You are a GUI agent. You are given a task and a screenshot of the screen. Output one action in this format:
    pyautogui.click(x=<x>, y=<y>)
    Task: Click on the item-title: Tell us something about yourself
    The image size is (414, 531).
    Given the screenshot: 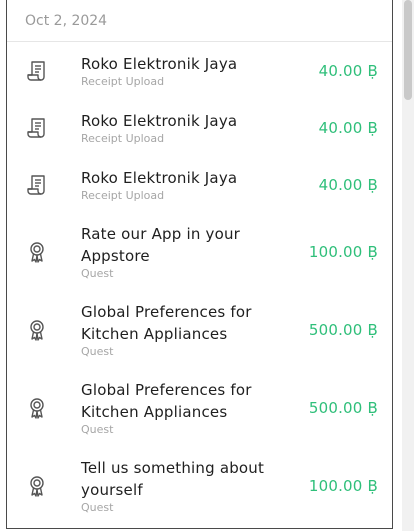 What is the action you would take?
    pyautogui.click(x=173, y=479)
    